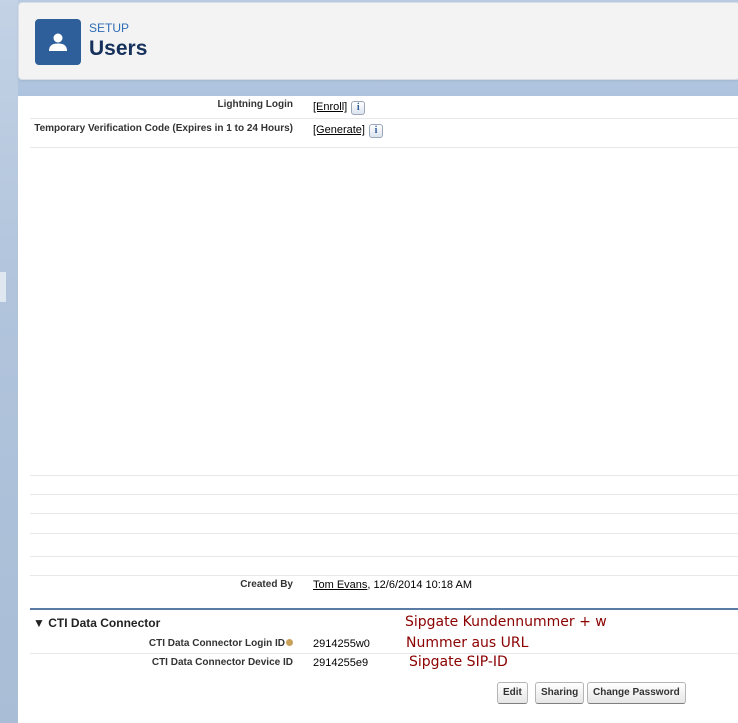 The height and width of the screenshot is (723, 738). I want to click on cti-device-id-label: CTI Data Connector Device ID, so click(222, 662).